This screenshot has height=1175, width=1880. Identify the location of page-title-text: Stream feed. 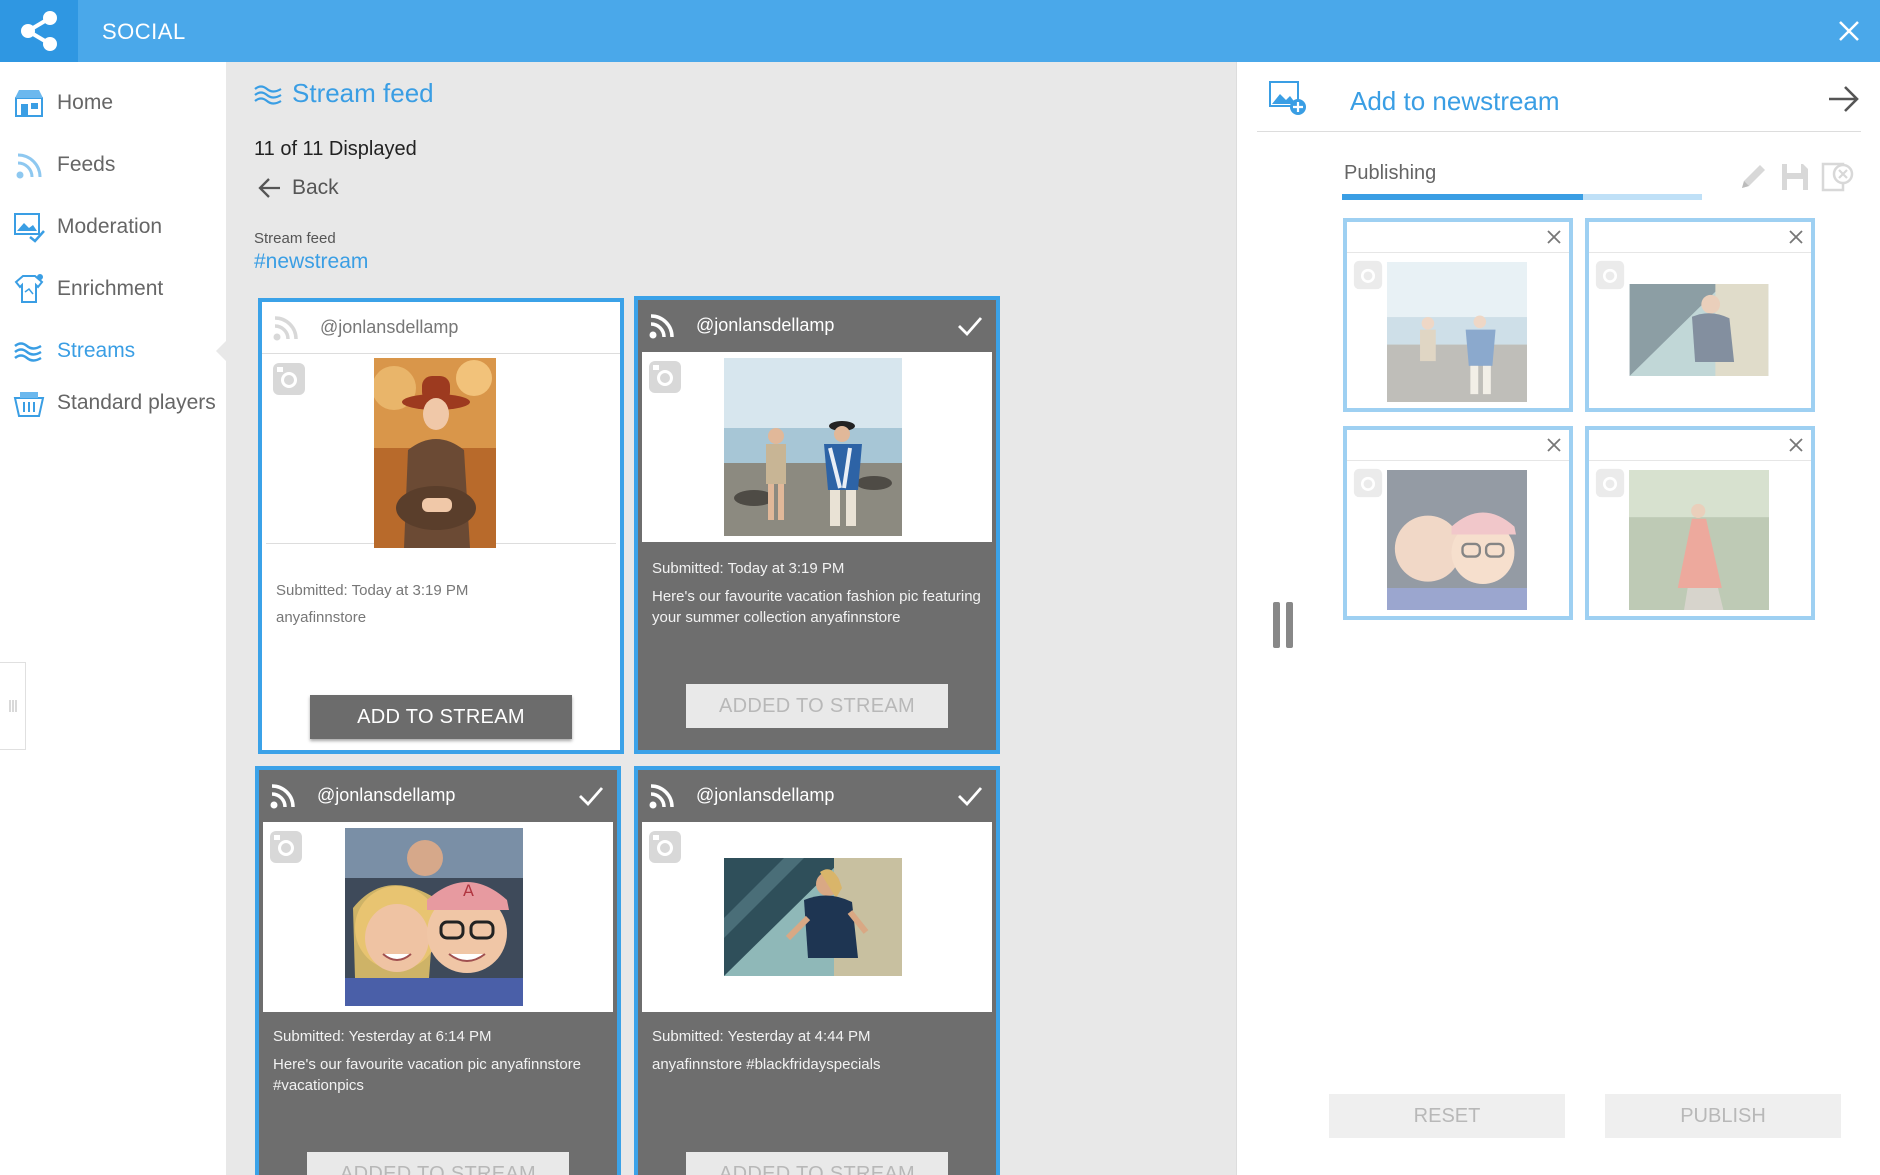
(363, 93).